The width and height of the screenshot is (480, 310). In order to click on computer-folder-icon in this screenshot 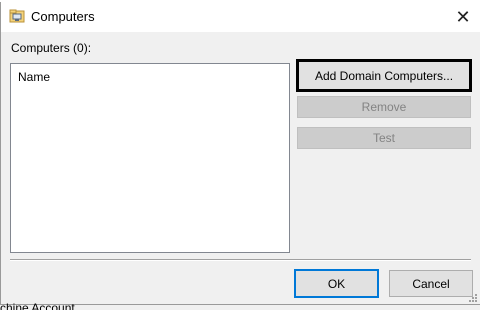, I will do `click(17, 16)`.